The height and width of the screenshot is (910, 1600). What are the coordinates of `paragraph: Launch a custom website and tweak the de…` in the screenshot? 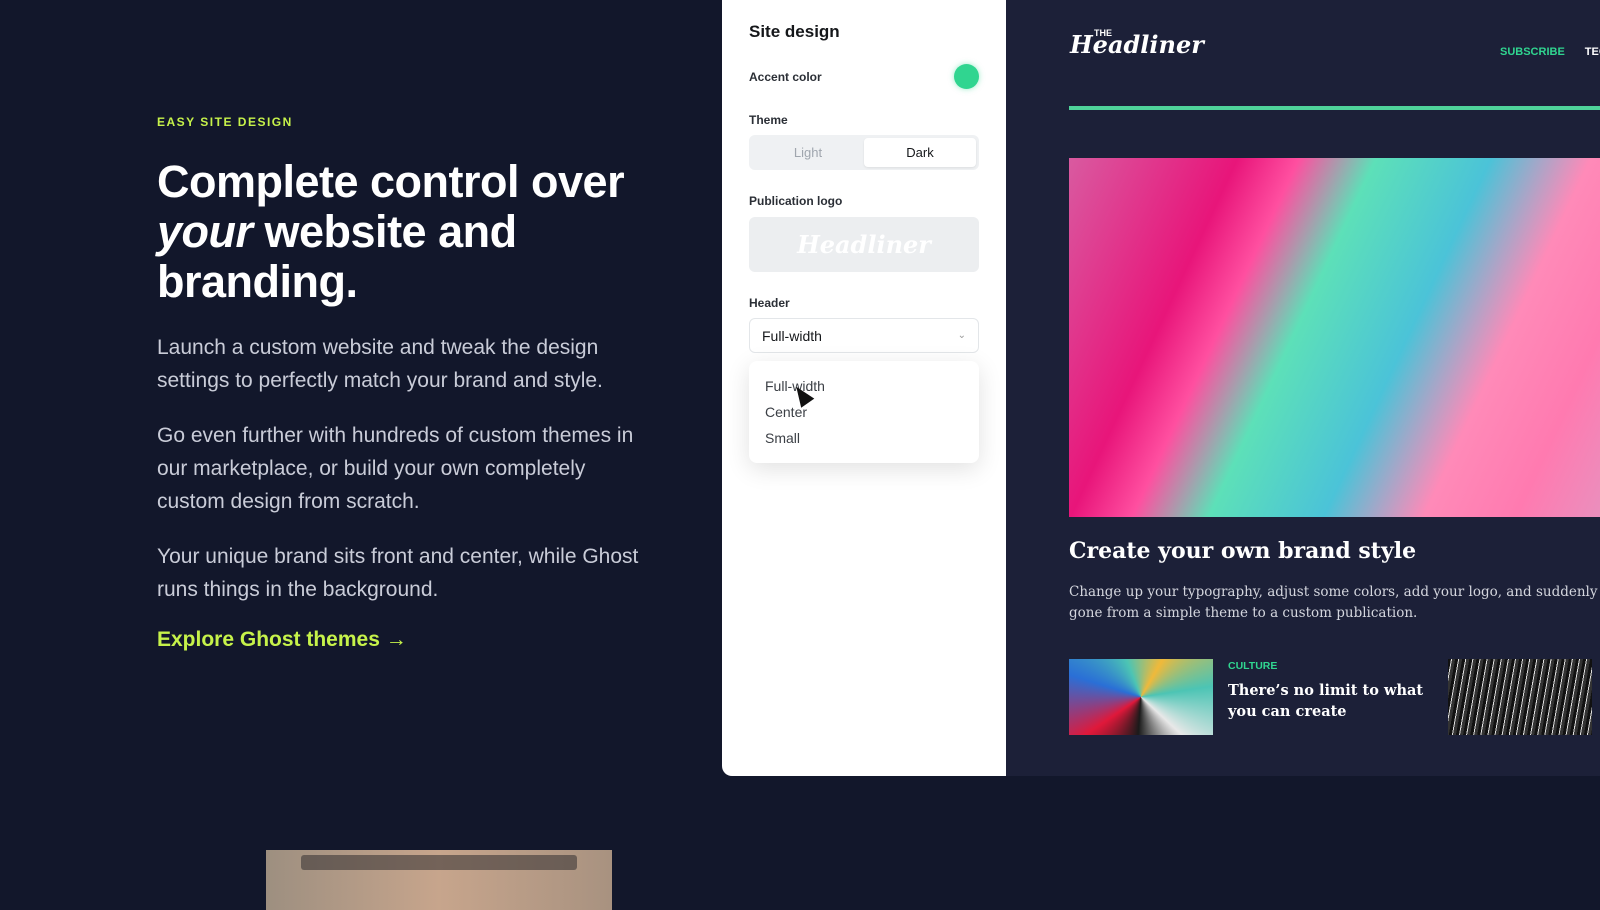 It's located at (380, 364).